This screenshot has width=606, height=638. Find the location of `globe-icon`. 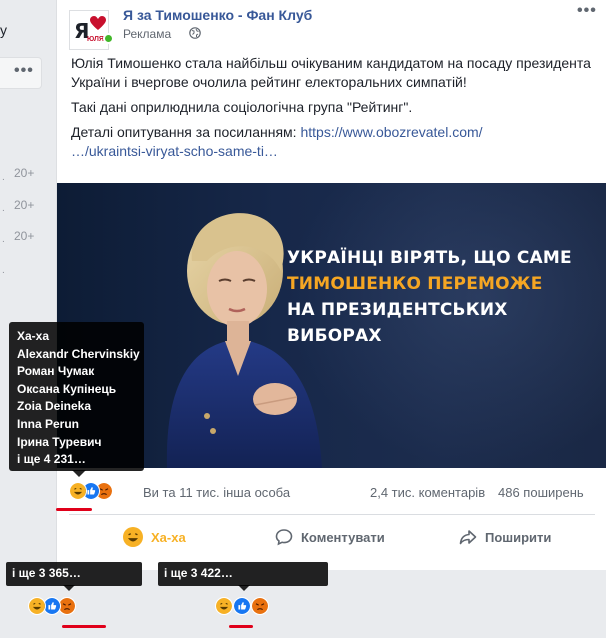

globe-icon is located at coordinates (195, 33).